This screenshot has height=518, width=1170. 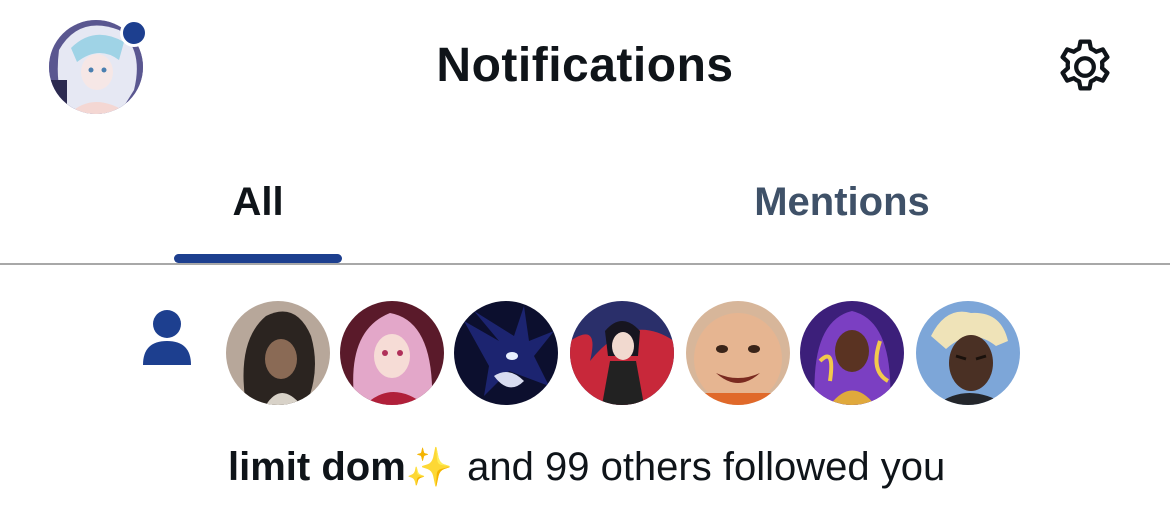 I want to click on avatar-anime-dark-hair-icon, so click(x=278, y=353).